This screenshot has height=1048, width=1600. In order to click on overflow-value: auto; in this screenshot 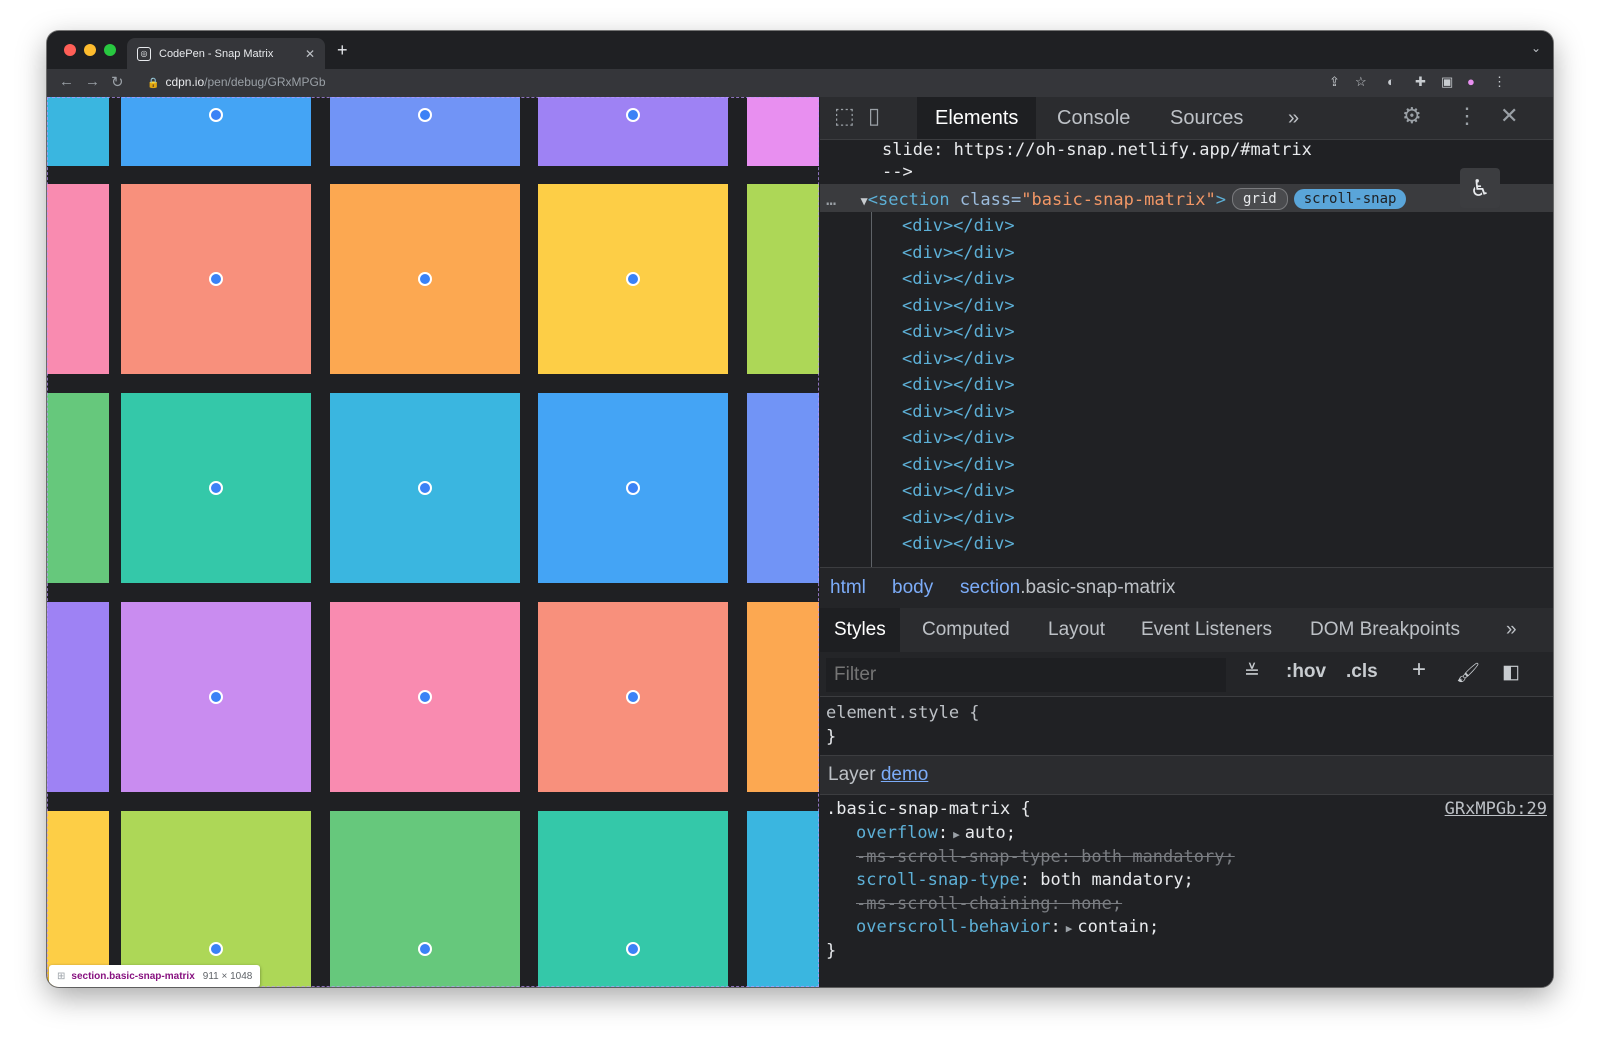, I will do `click(990, 833)`.